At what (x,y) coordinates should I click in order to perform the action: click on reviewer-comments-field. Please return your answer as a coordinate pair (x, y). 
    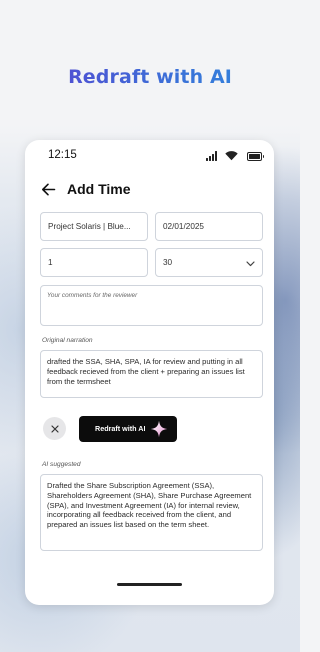
    Looking at the image, I should click on (151, 305).